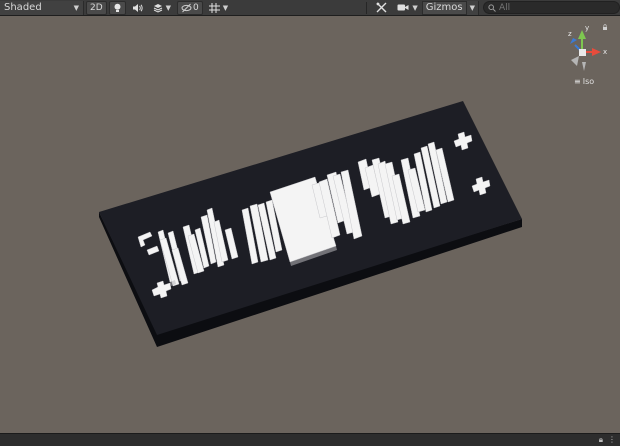 This screenshot has height=446, width=620. What do you see at coordinates (23, 7) in the screenshot?
I see `shading-mode-label: Shaded` at bounding box center [23, 7].